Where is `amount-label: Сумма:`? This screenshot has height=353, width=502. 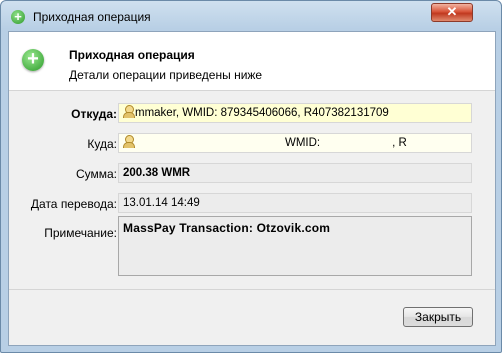 amount-label: Сумма: is located at coordinates (96, 174).